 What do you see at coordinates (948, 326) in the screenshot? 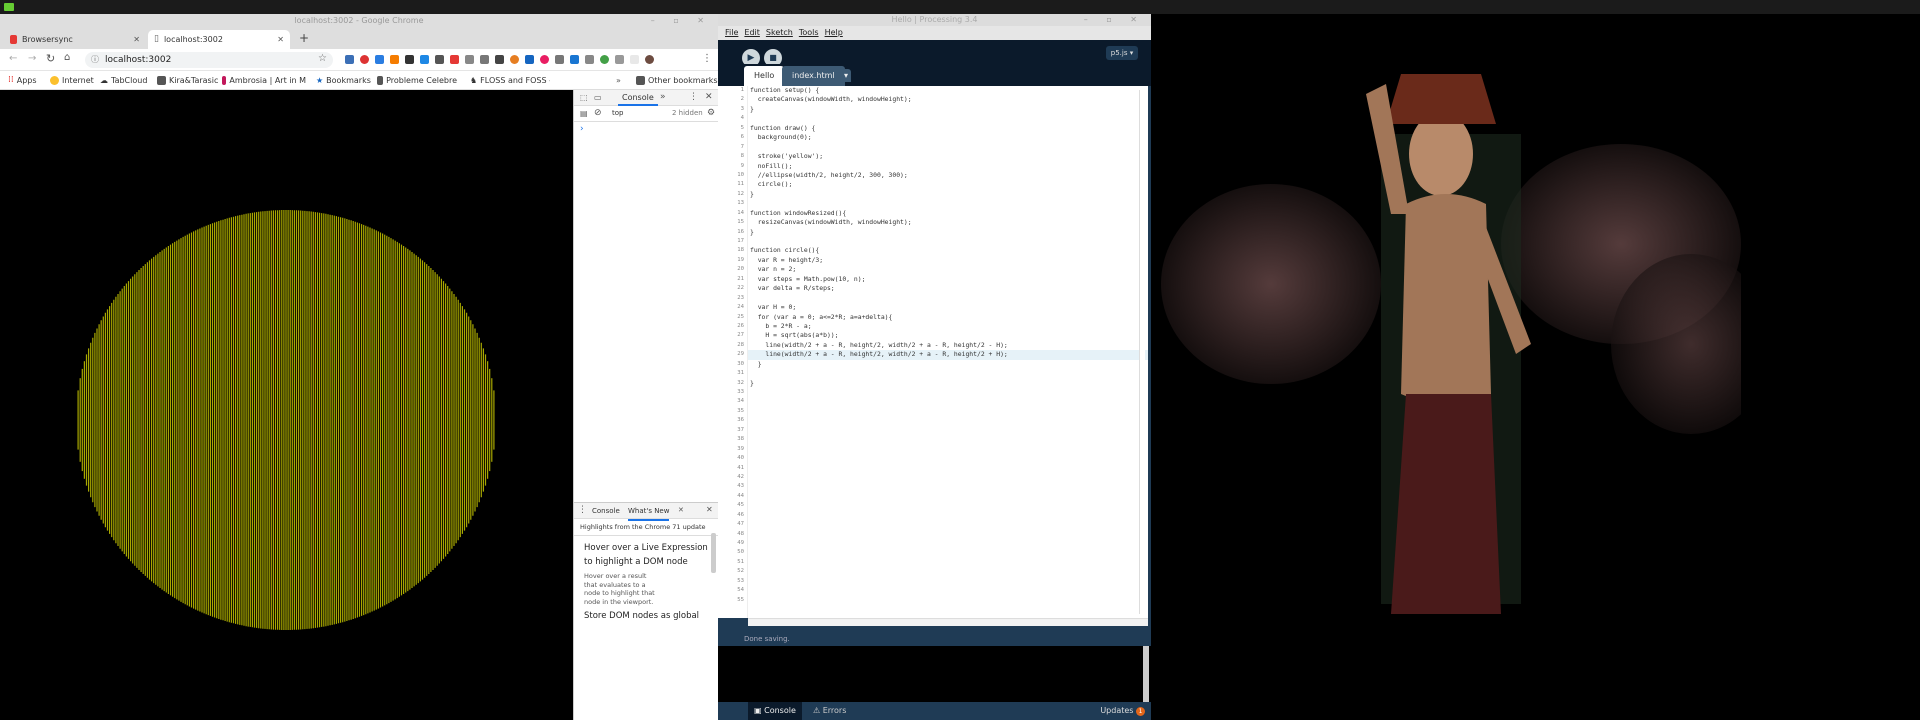
I see `code-line: b = 2*R - a;` at bounding box center [948, 326].